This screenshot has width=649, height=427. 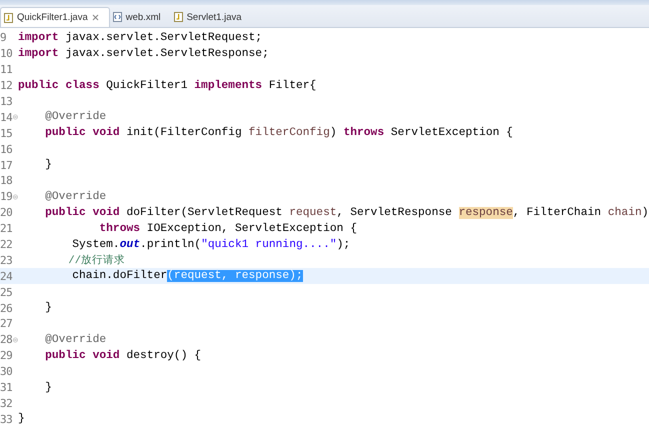 What do you see at coordinates (6, 339) in the screenshot?
I see `line-number: 28` at bounding box center [6, 339].